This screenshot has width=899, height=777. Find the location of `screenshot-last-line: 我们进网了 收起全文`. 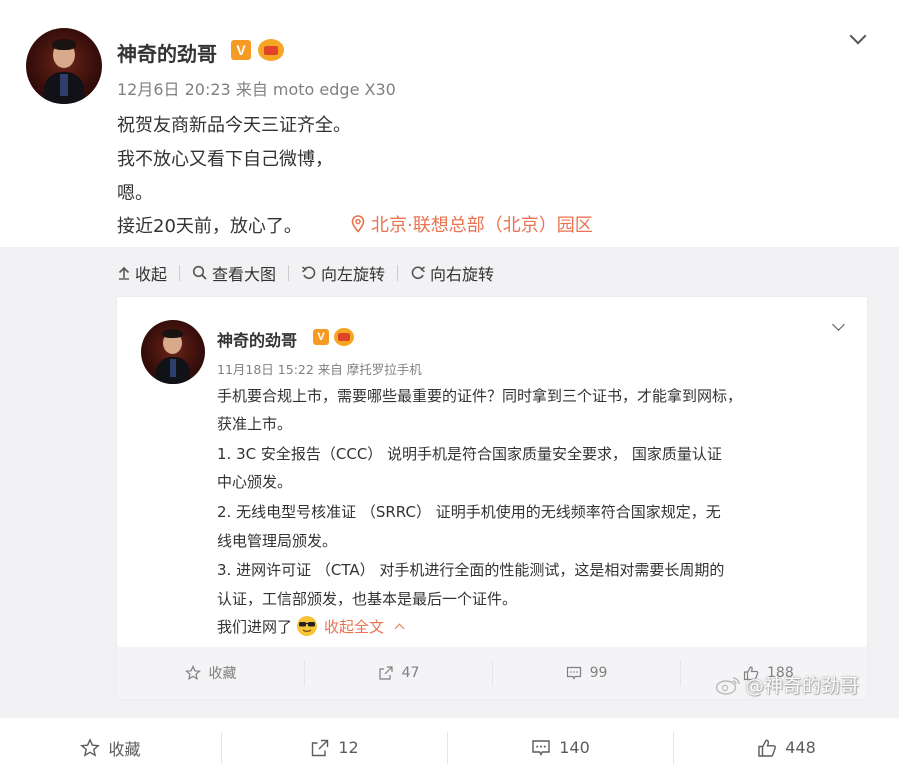

screenshot-last-line: 我们进网了 收起全文 is located at coordinates (311, 626).